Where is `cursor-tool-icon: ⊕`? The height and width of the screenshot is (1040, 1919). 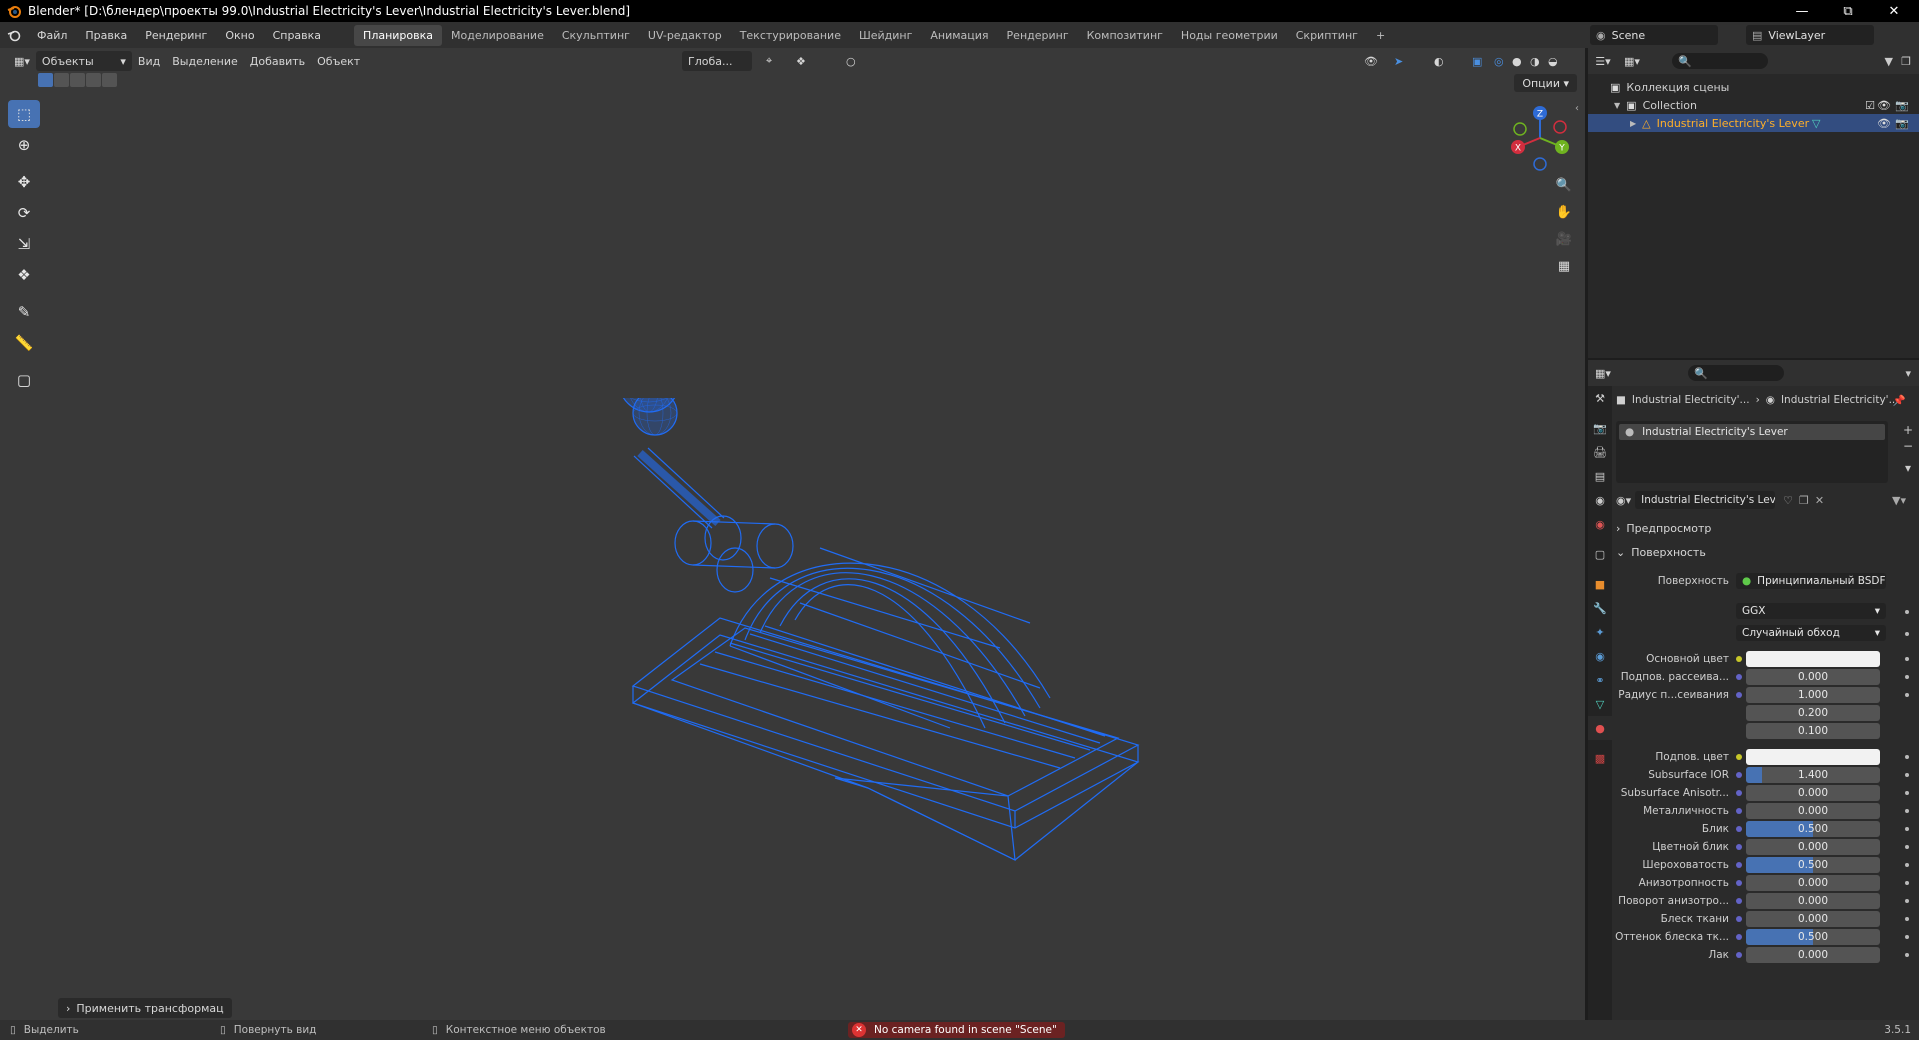
cursor-tool-icon: ⊕ is located at coordinates (24, 145).